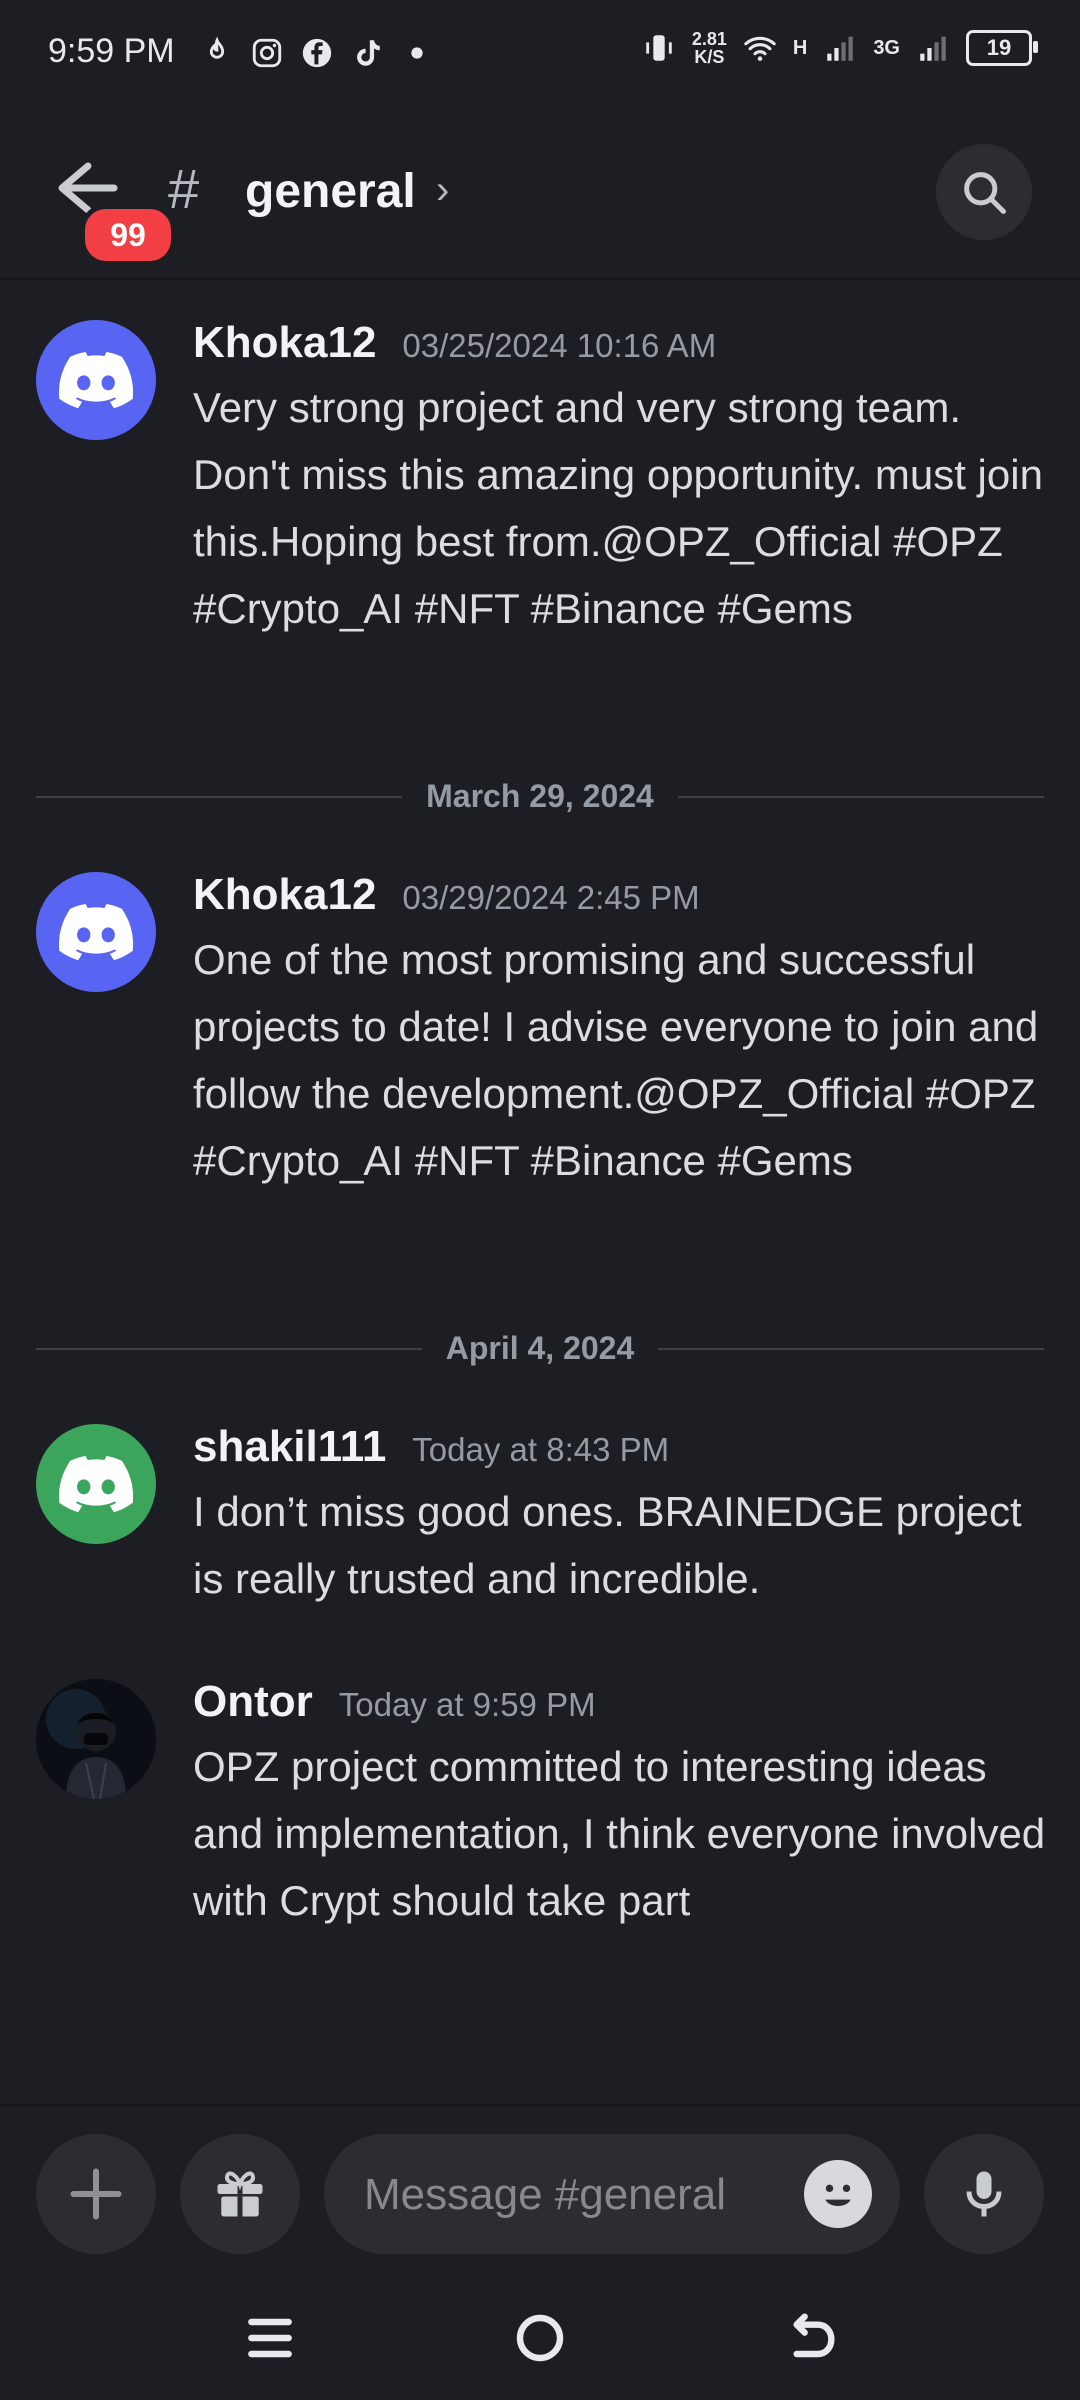  What do you see at coordinates (540, 193) in the screenshot?
I see `channel-header: 99 # general ›` at bounding box center [540, 193].